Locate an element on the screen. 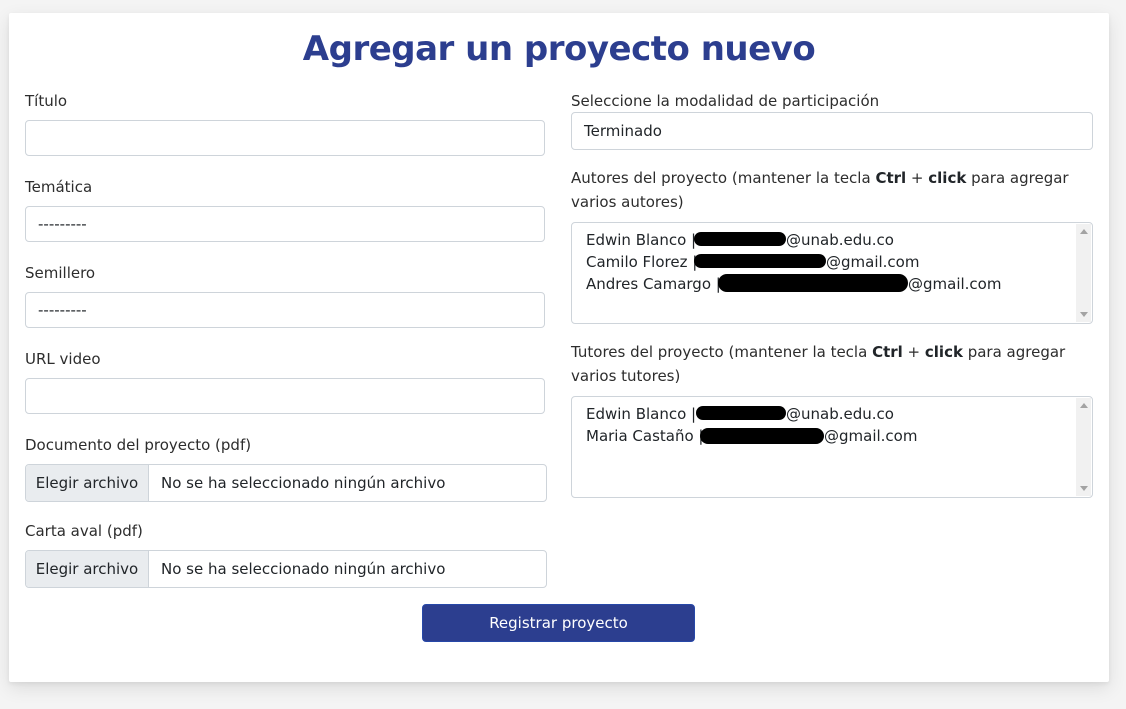  autor-name: Camilo Florez | is located at coordinates (642, 262).